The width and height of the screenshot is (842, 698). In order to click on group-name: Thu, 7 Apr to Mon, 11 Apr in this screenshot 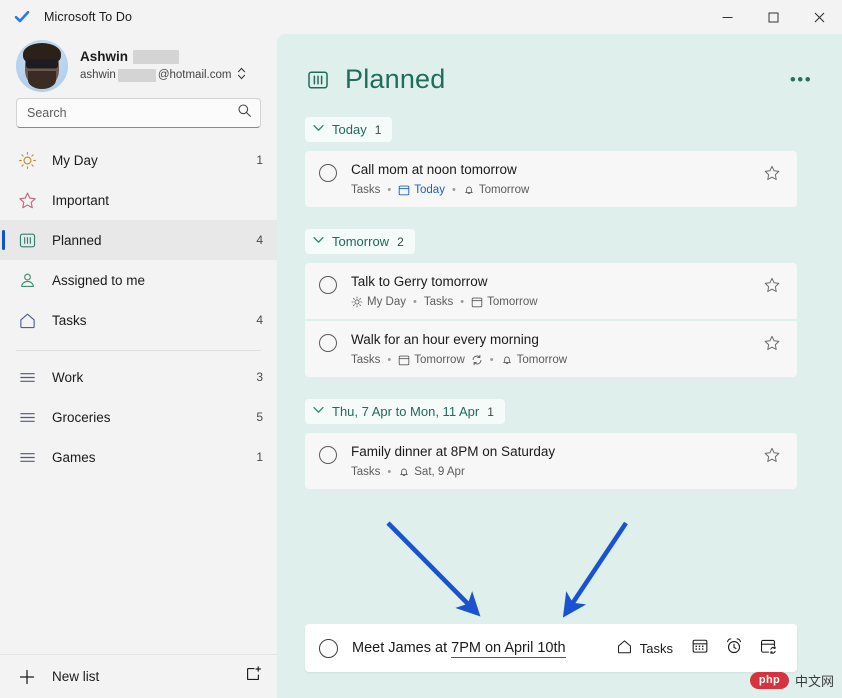, I will do `click(406, 411)`.